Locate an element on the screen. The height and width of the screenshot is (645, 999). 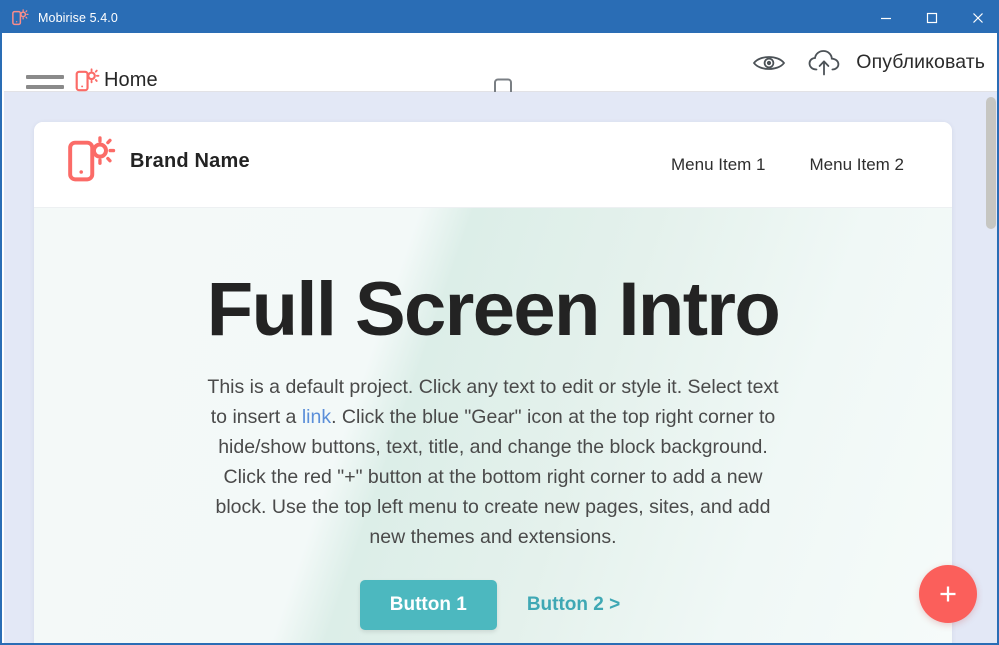
plus-icon is located at coordinates (948, 594).